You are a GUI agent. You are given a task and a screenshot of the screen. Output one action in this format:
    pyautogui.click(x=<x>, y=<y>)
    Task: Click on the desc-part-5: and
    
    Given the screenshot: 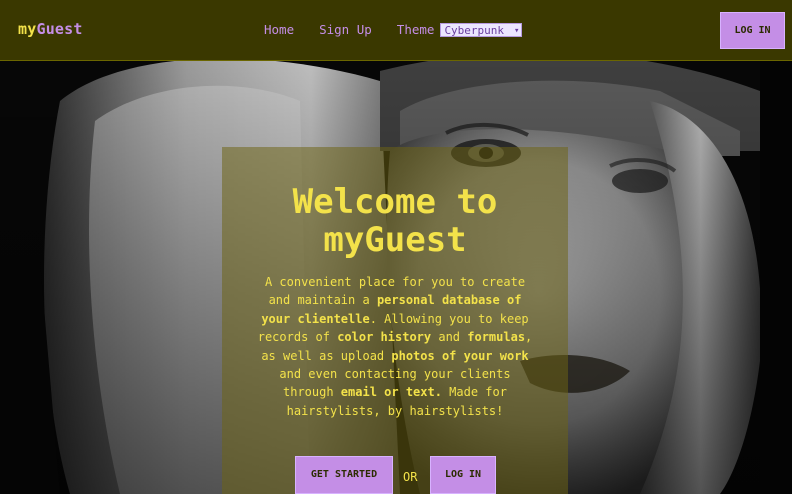 What is the action you would take?
    pyautogui.click(x=449, y=337)
    